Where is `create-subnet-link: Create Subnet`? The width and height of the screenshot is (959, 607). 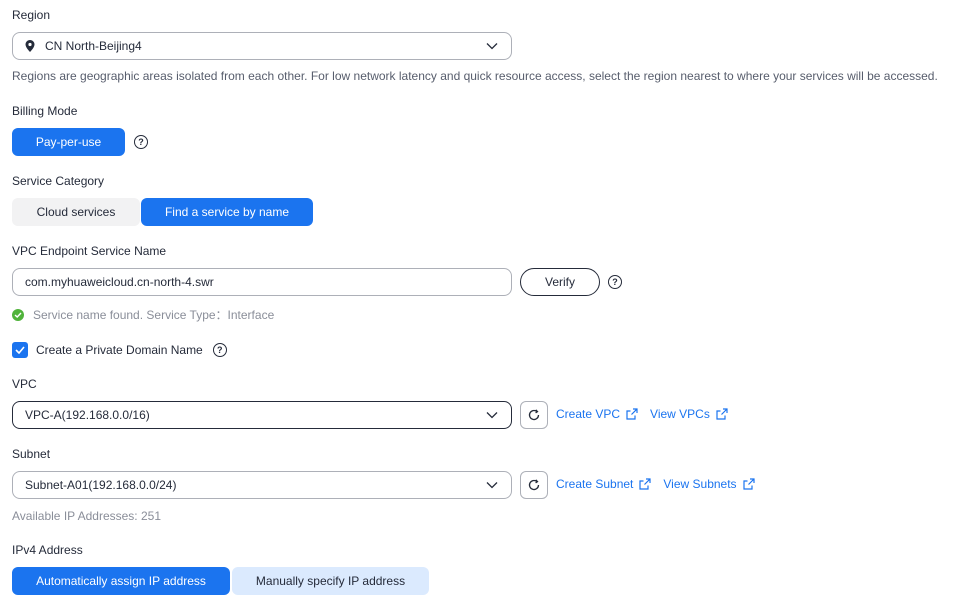 create-subnet-link: Create Subnet is located at coordinates (603, 484).